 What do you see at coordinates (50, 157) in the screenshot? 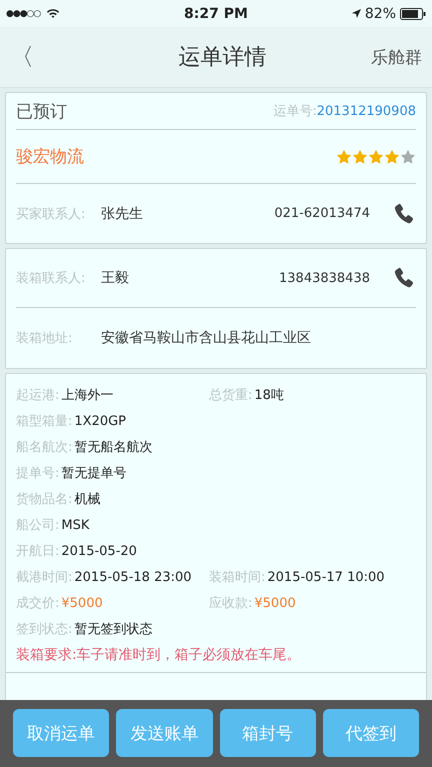
I see `company-name: 骏宏物流` at bounding box center [50, 157].